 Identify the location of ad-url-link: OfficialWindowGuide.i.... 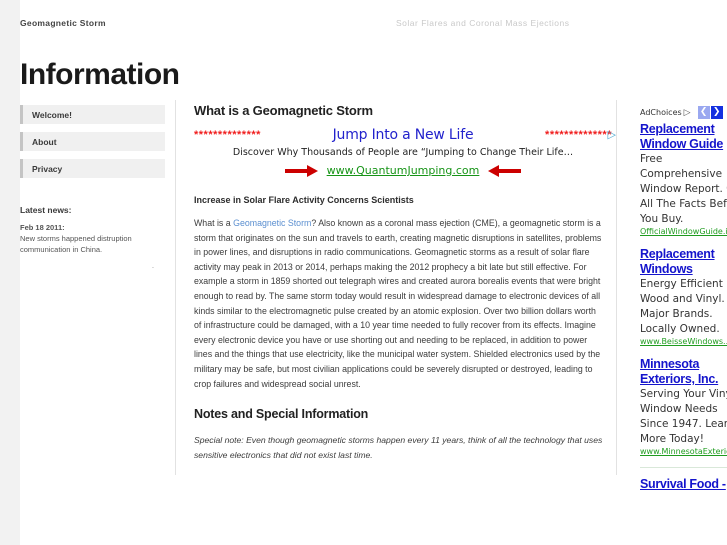
(683, 231).